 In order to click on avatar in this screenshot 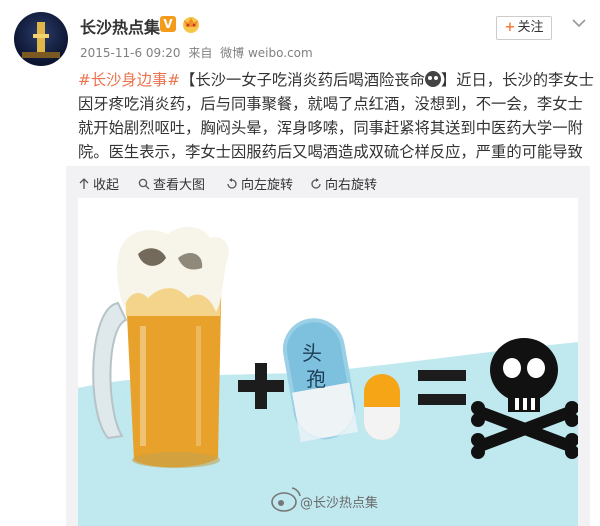, I will do `click(41, 39)`.